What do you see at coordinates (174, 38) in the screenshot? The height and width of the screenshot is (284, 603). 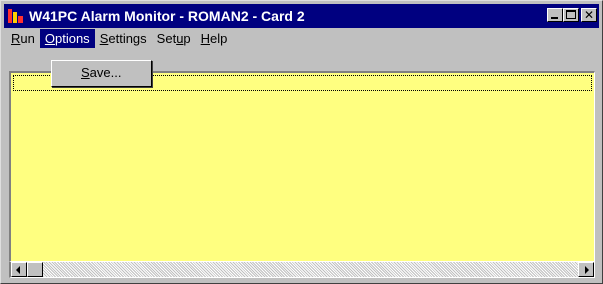 I see `menu-setup: Setup` at bounding box center [174, 38].